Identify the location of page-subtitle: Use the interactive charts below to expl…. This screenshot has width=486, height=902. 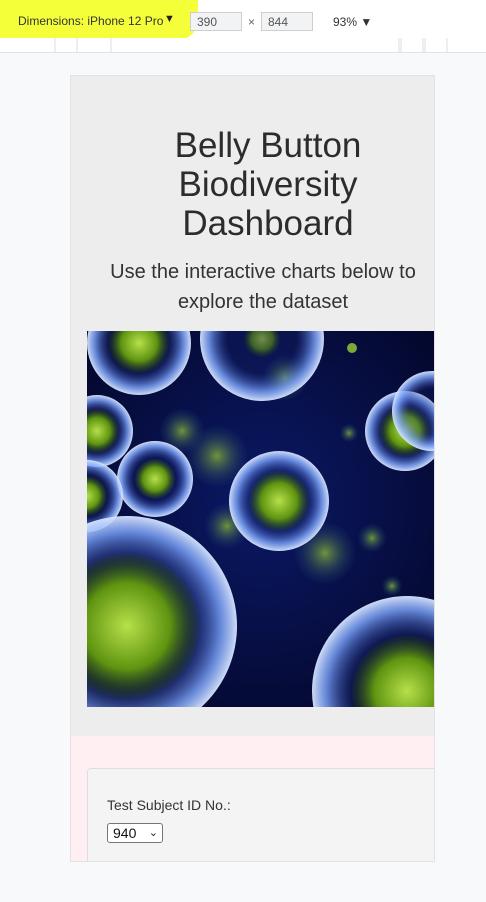
(263, 287).